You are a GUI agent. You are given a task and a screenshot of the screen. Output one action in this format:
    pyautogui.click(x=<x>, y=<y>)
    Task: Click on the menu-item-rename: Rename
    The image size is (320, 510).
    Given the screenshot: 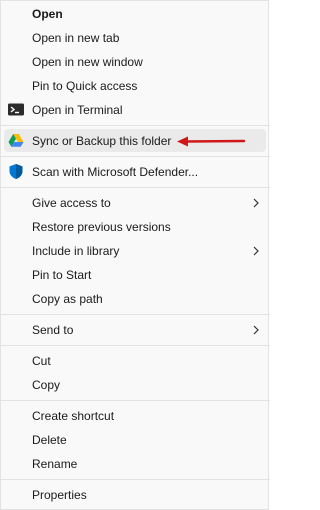 What is the action you would take?
    pyautogui.click(x=135, y=463)
    